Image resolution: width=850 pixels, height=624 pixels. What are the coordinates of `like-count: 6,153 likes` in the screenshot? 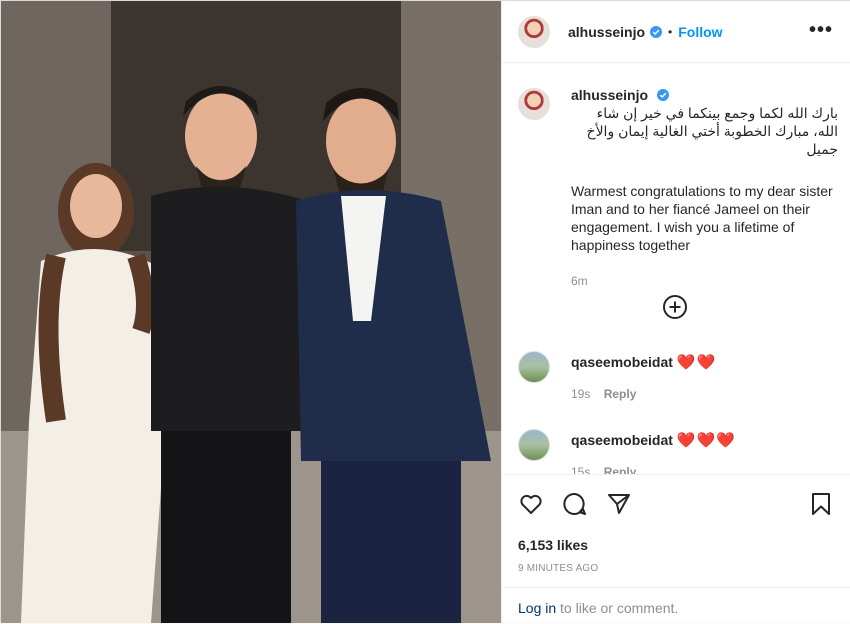 It's located at (553, 545).